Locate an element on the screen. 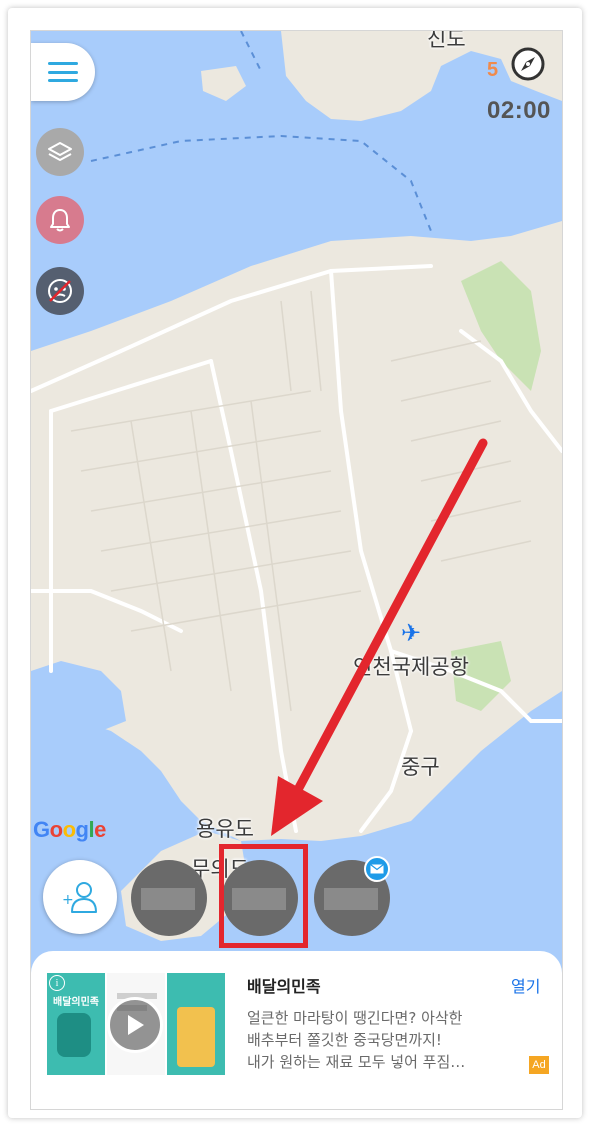 Image resolution: width=592 pixels, height=1138 pixels. ad-badge: Ad is located at coordinates (539, 1065).